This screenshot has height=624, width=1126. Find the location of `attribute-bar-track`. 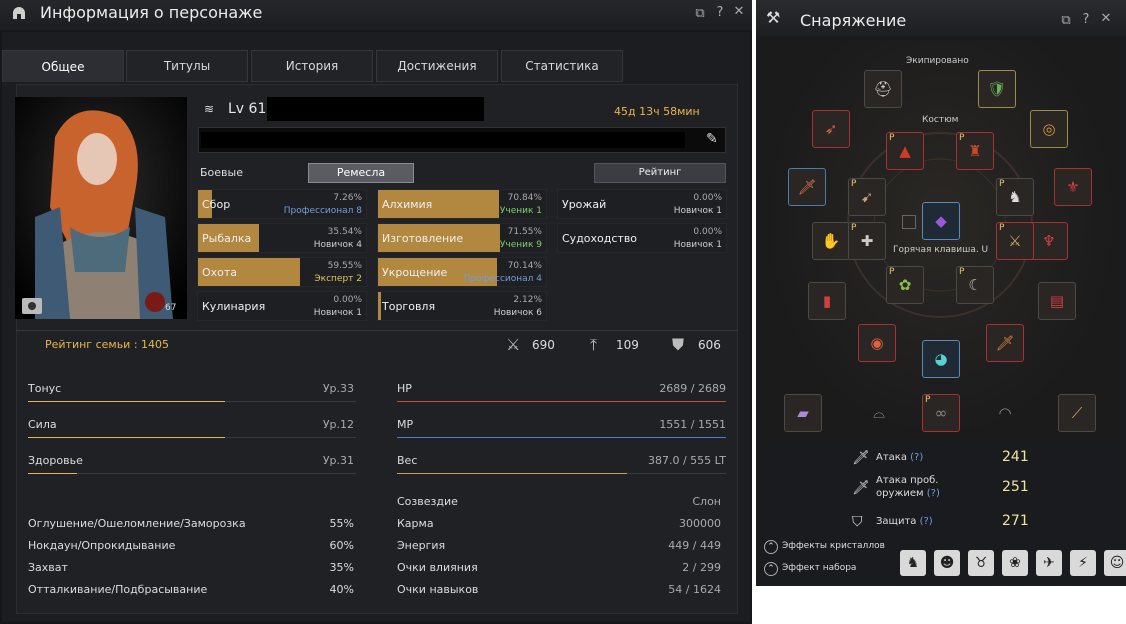

attribute-bar-track is located at coordinates (192, 473).